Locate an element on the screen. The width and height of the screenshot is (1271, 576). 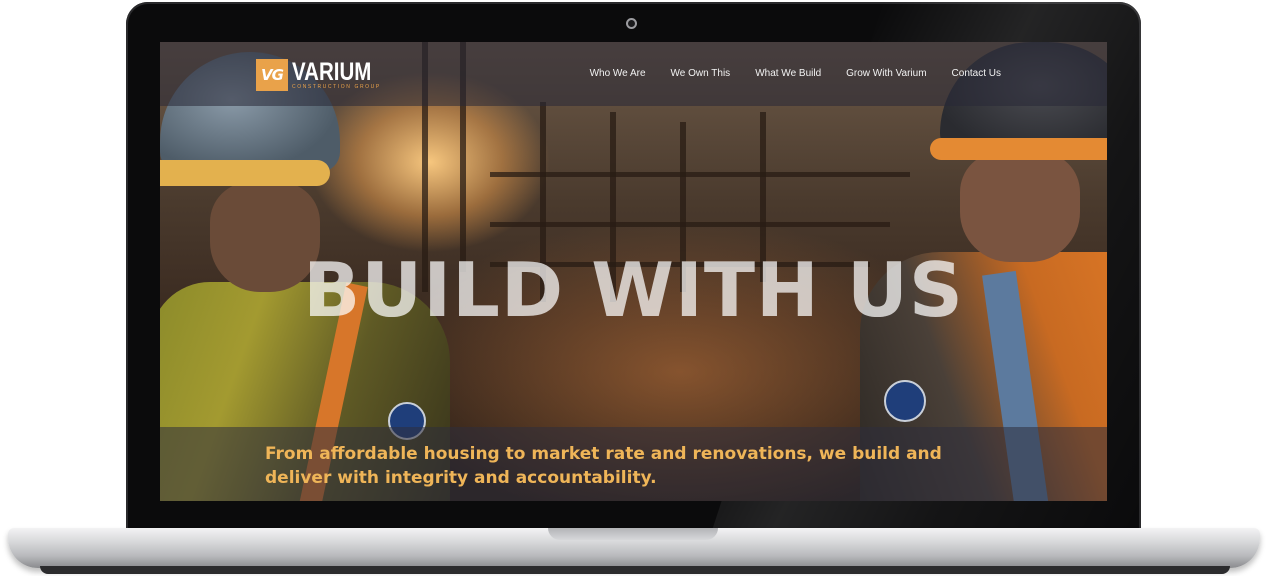
brand-name: VARIUM is located at coordinates (332, 71).